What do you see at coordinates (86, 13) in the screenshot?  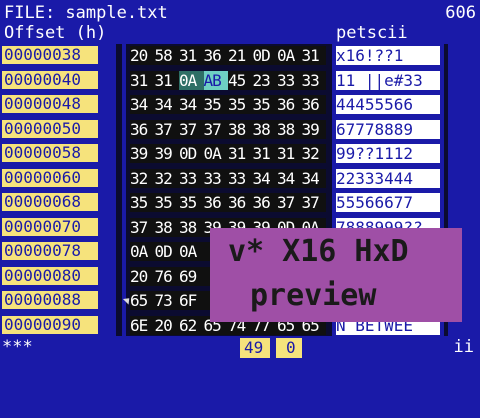 I see `file-title: FILE: sample.txt` at bounding box center [86, 13].